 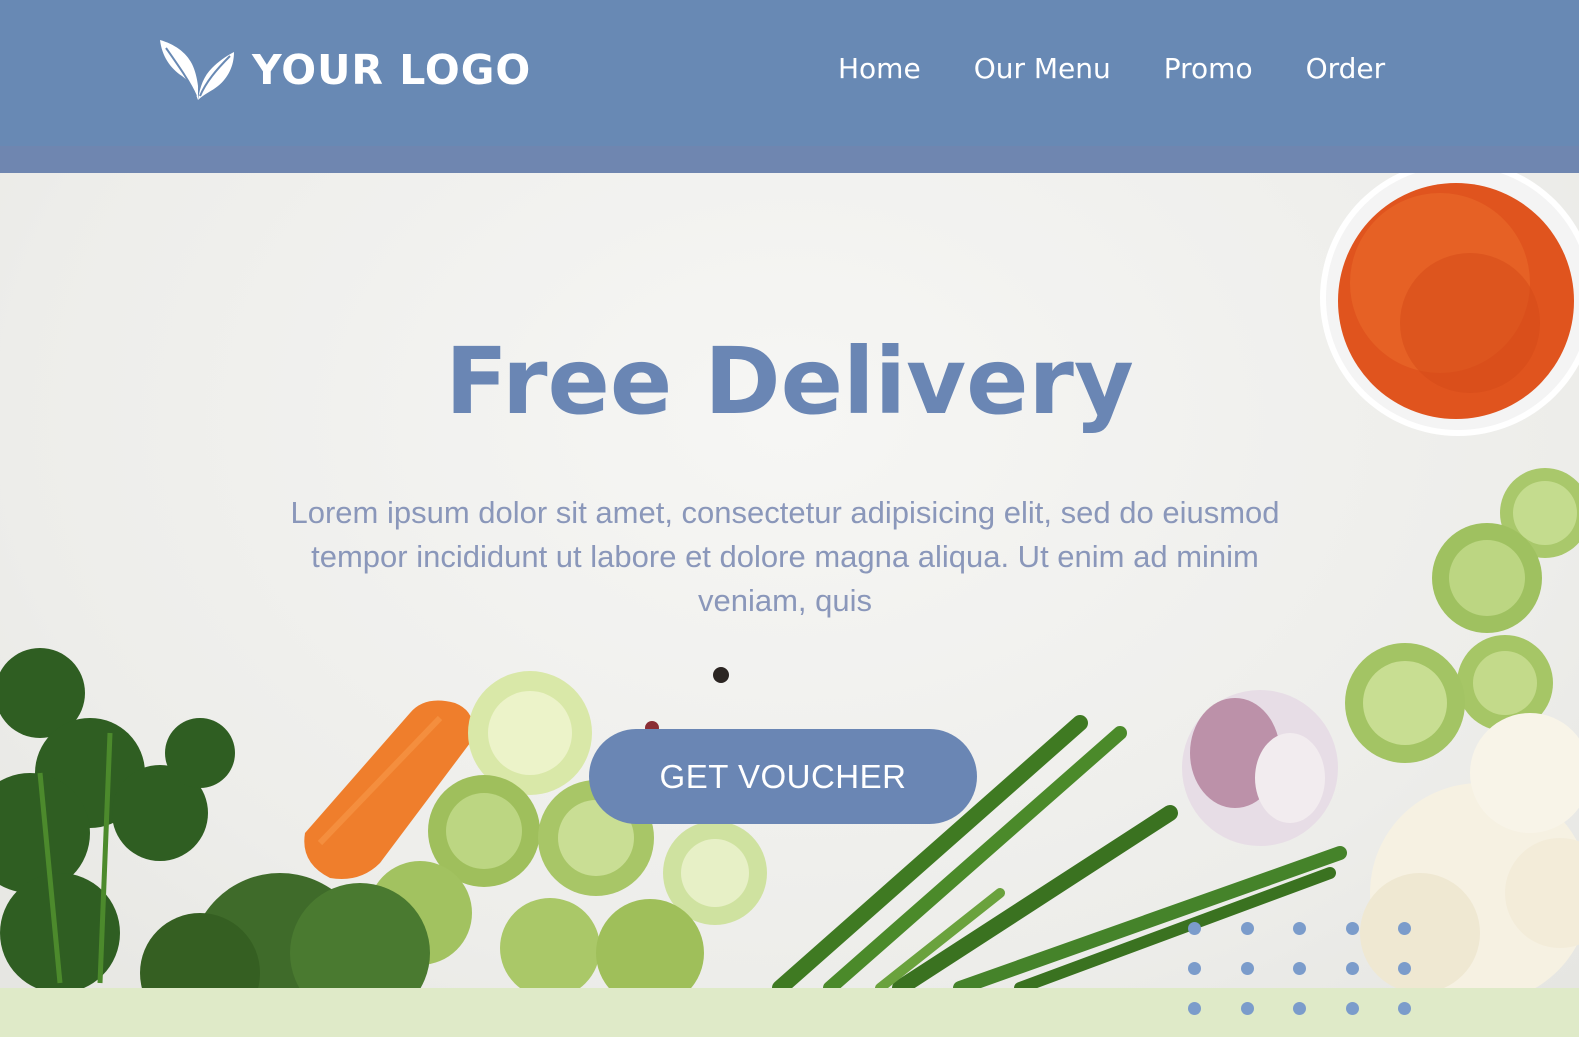 I want to click on decorative-dot-grid, so click(x=1303, y=972).